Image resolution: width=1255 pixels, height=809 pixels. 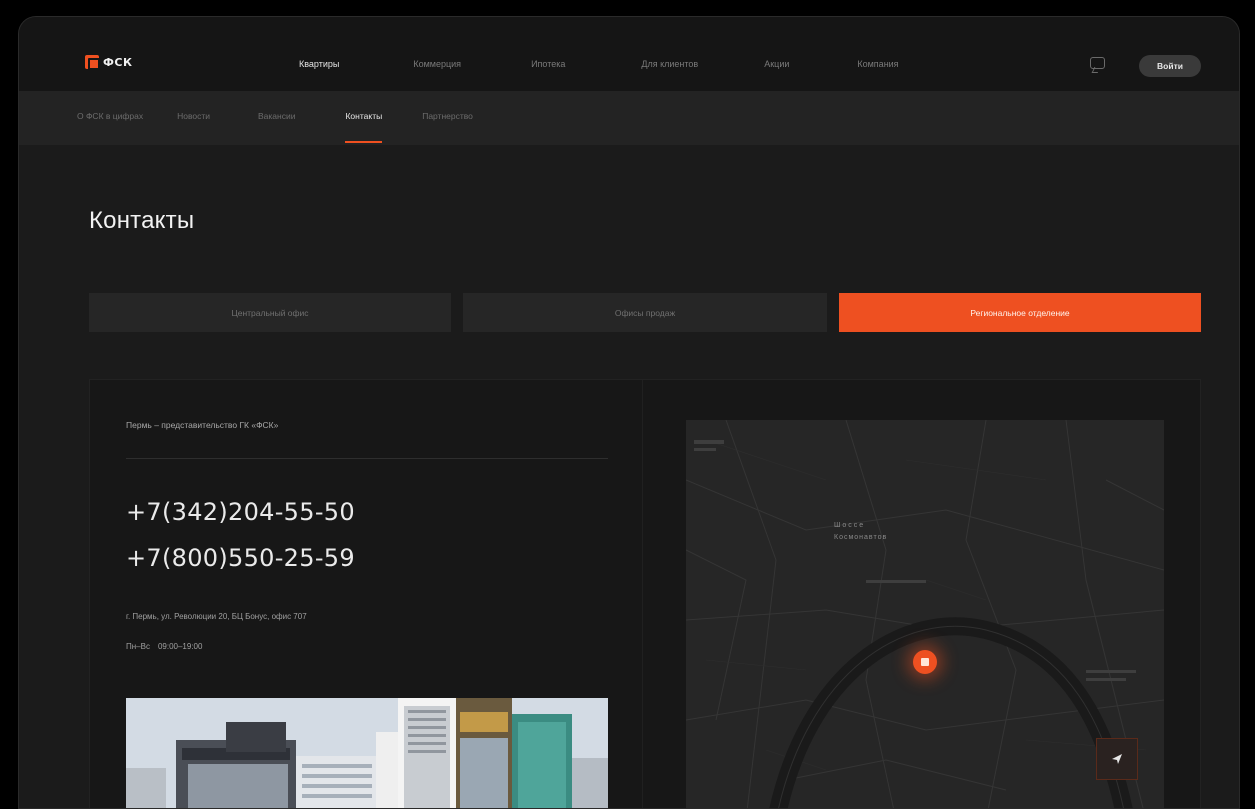 I want to click on subnav-item-news: Новости, so click(x=193, y=116).